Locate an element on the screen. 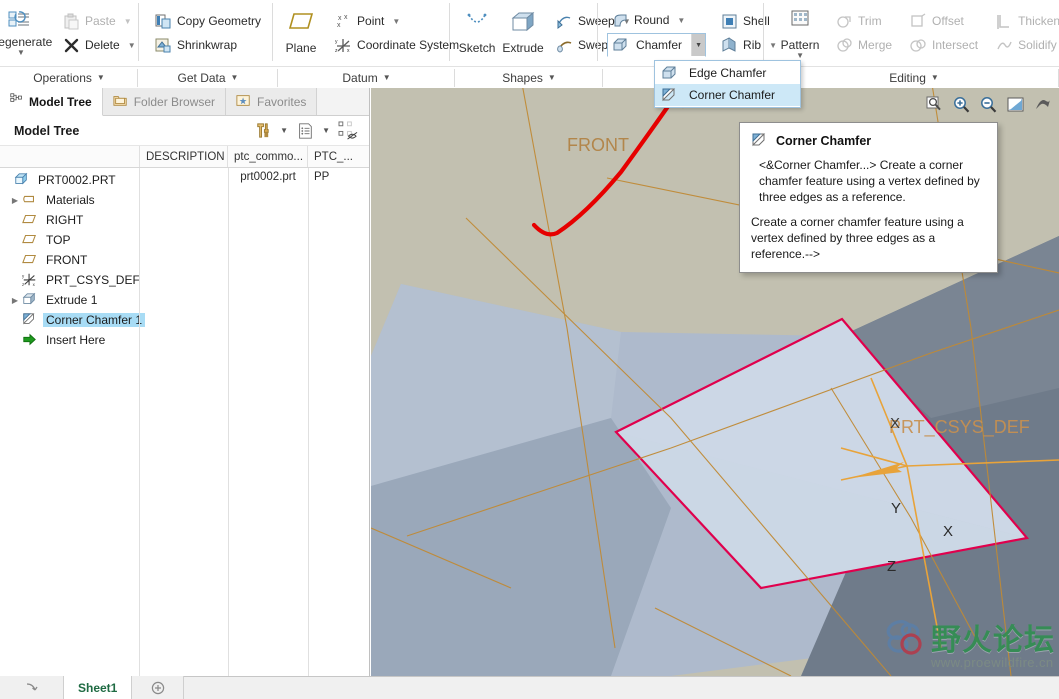  csys-label: PRT_CSYS_DEF is located at coordinates (959, 427).